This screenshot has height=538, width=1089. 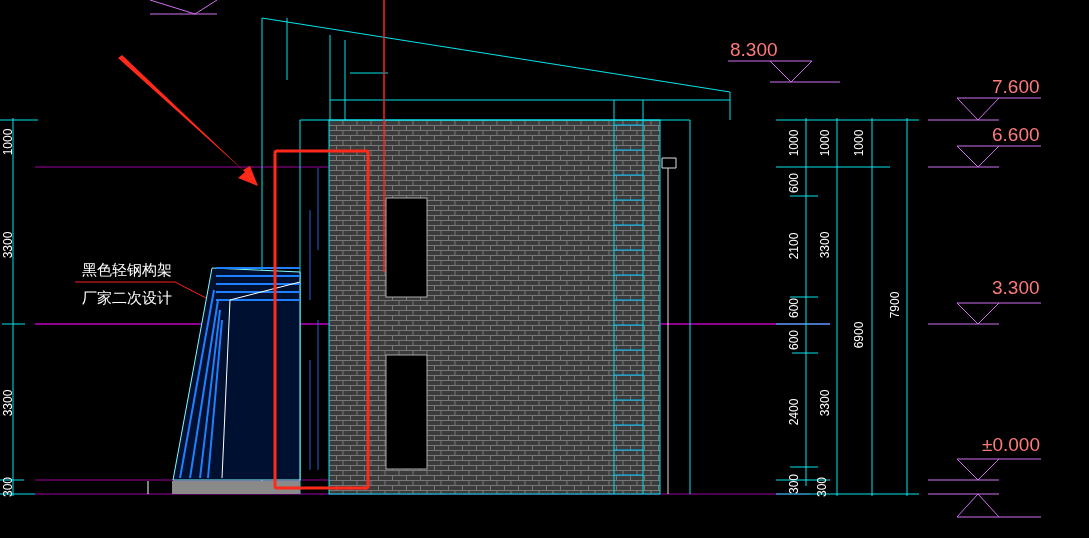 What do you see at coordinates (895, 305) in the screenshot?
I see `dimension-label: 7900` at bounding box center [895, 305].